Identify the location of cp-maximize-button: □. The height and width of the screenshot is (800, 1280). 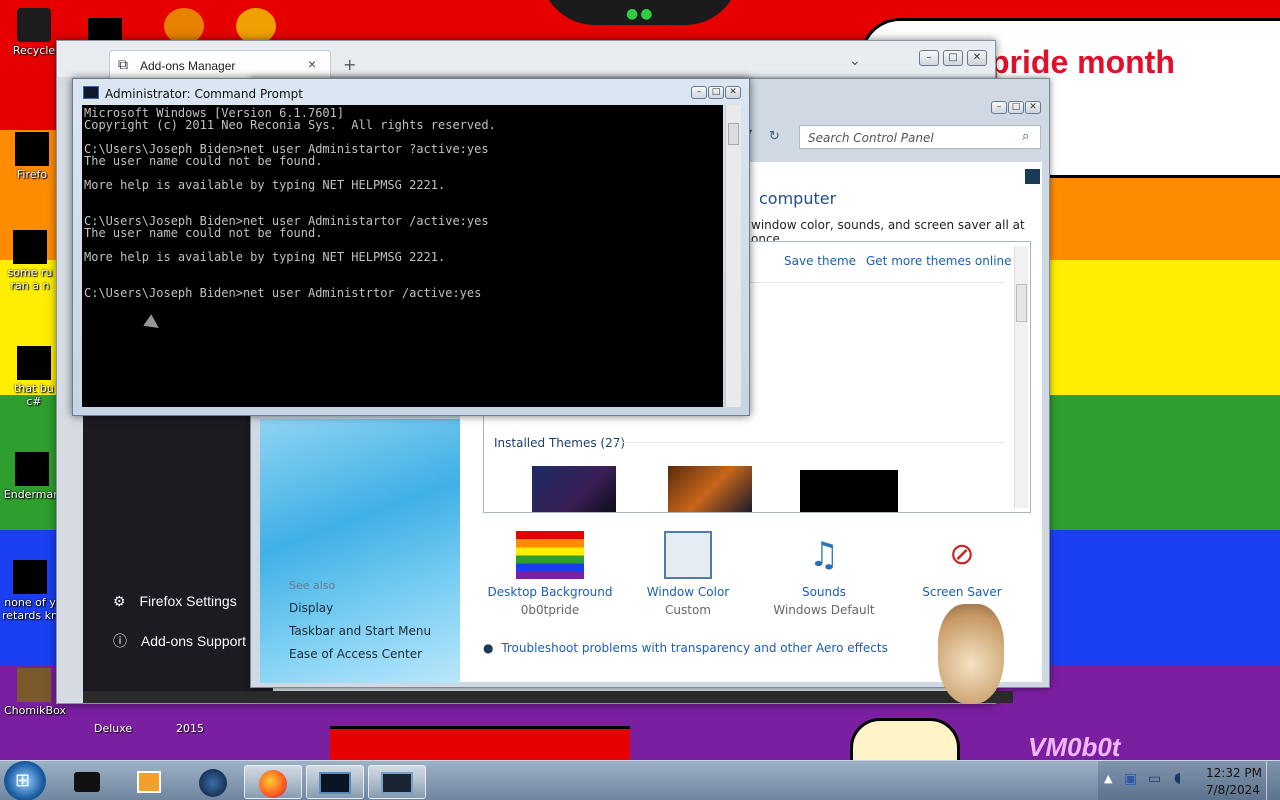
(1016, 107).